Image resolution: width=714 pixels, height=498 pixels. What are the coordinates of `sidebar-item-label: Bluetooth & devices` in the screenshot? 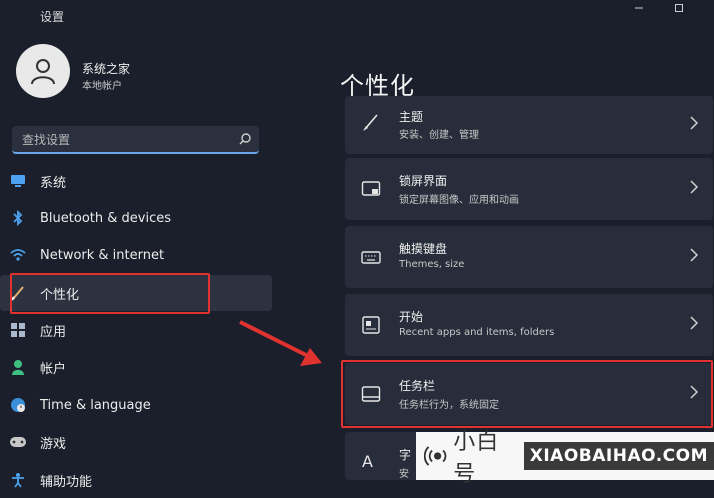 It's located at (105, 218).